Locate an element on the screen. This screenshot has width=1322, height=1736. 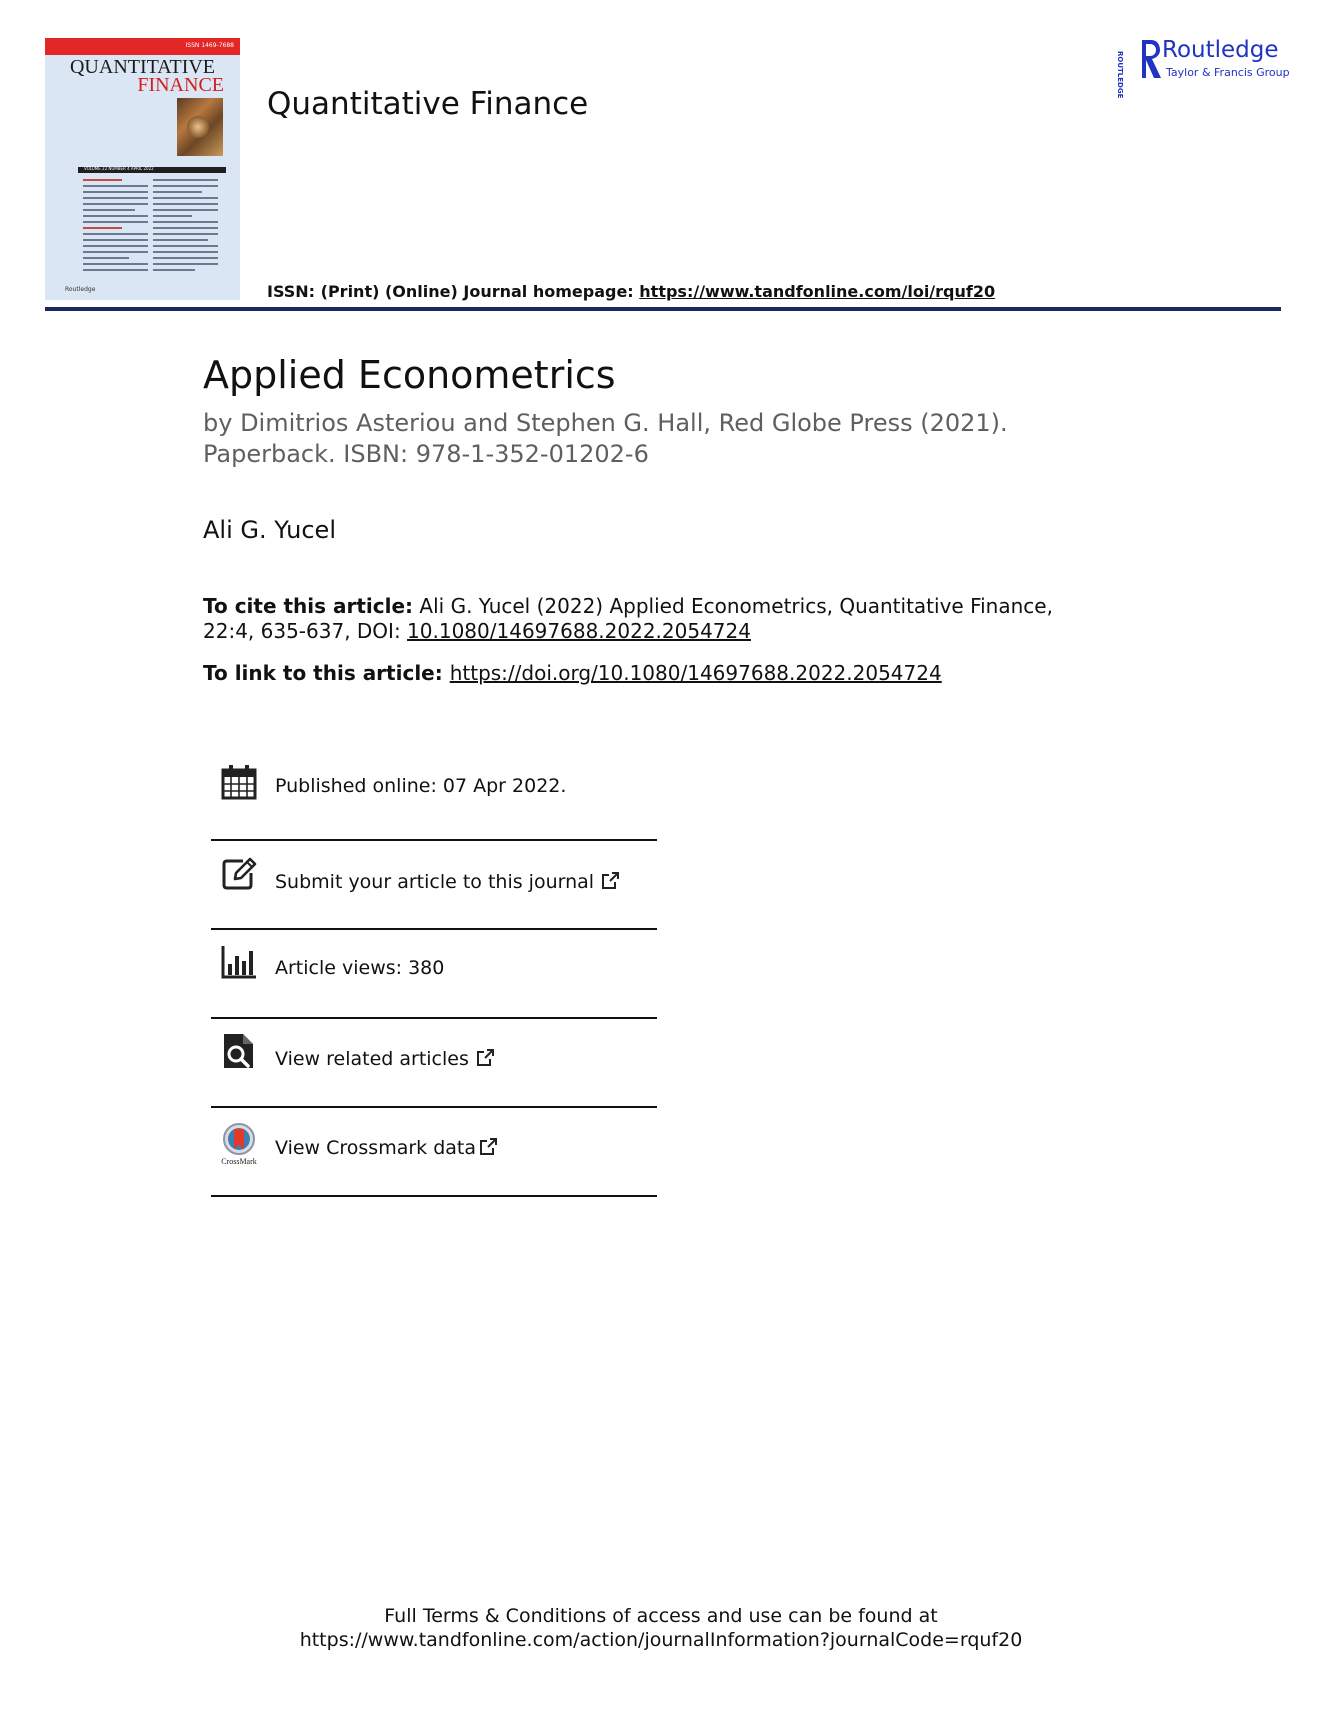
cover-top-bar: ISSN 1469-7688 is located at coordinates (142, 46).